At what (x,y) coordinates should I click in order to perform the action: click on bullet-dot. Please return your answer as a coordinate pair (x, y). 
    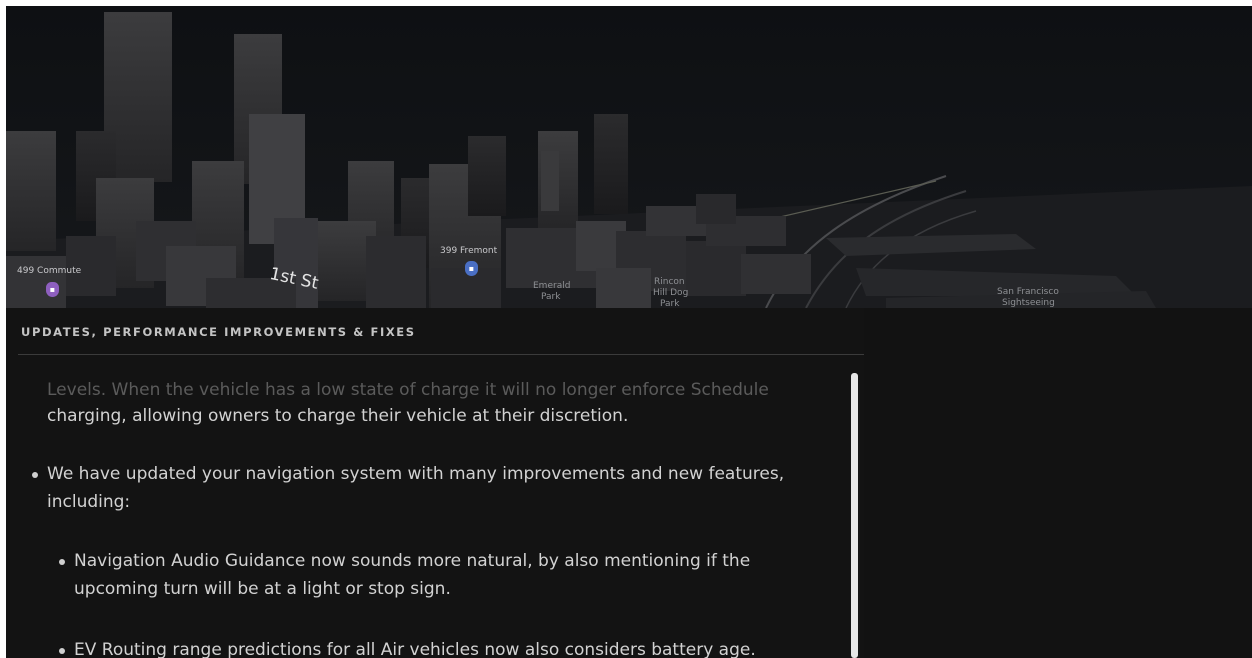
    Looking at the image, I should click on (35, 475).